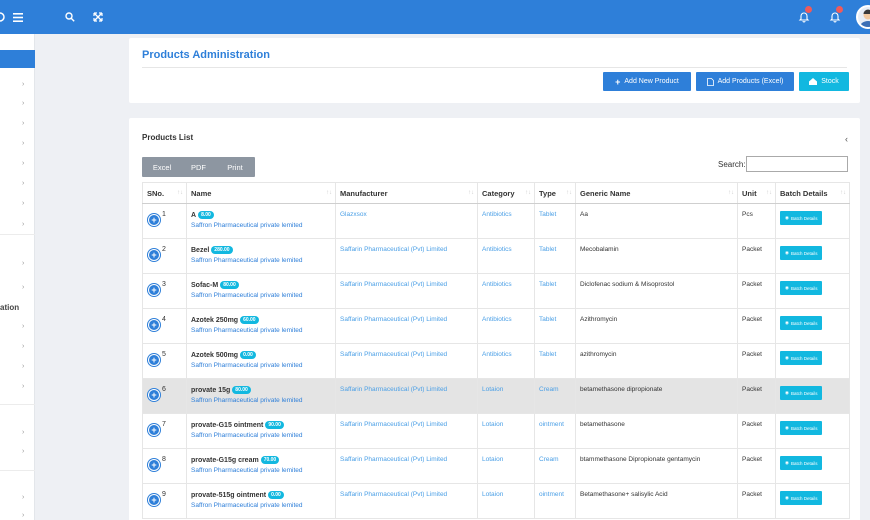 The width and height of the screenshot is (870, 520). I want to click on excel-button: Excel, so click(162, 167).